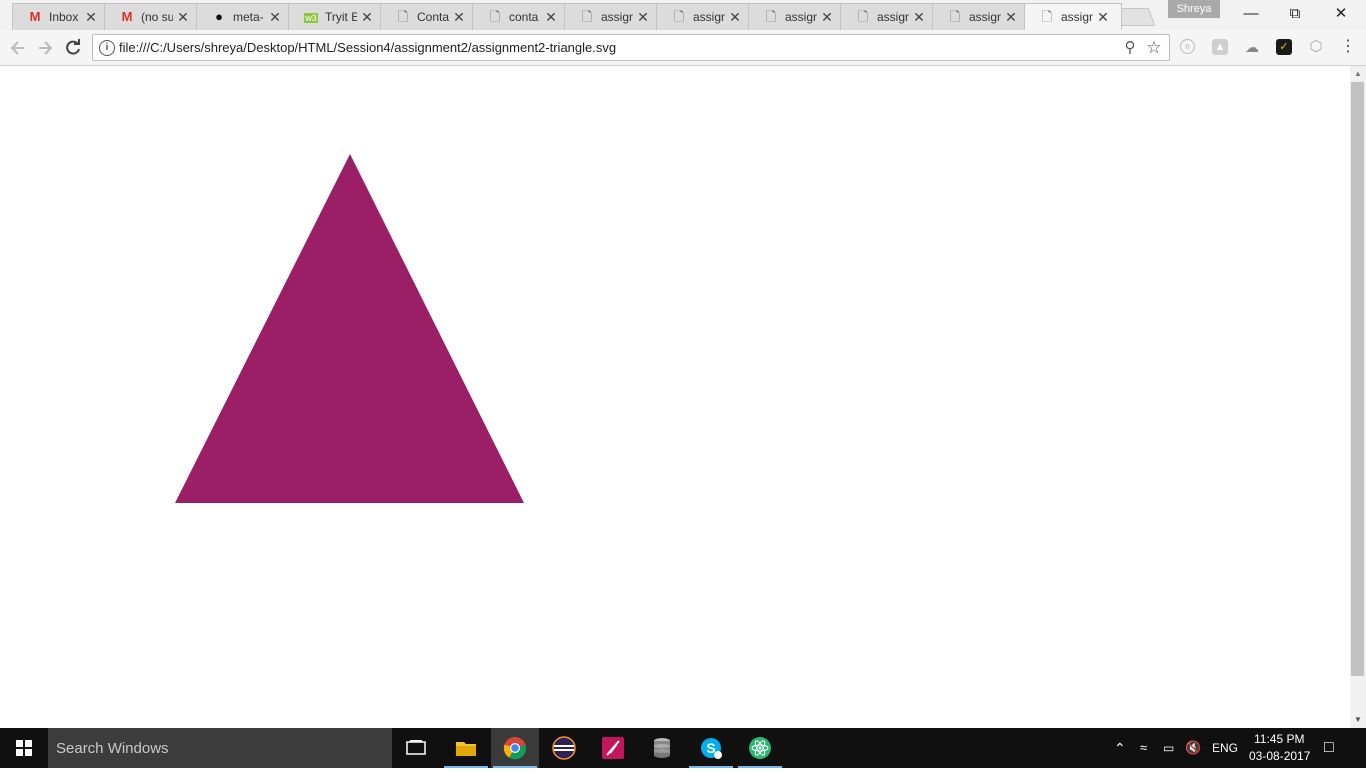 This screenshot has height=773, width=1366. I want to click on language-indicator: ENG, so click(1225, 748).